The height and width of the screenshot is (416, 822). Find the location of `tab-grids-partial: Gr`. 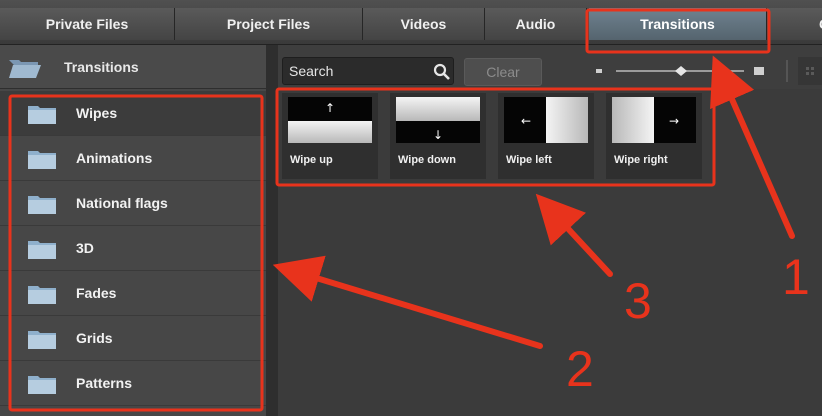

tab-grids-partial: Gr is located at coordinates (794, 24).